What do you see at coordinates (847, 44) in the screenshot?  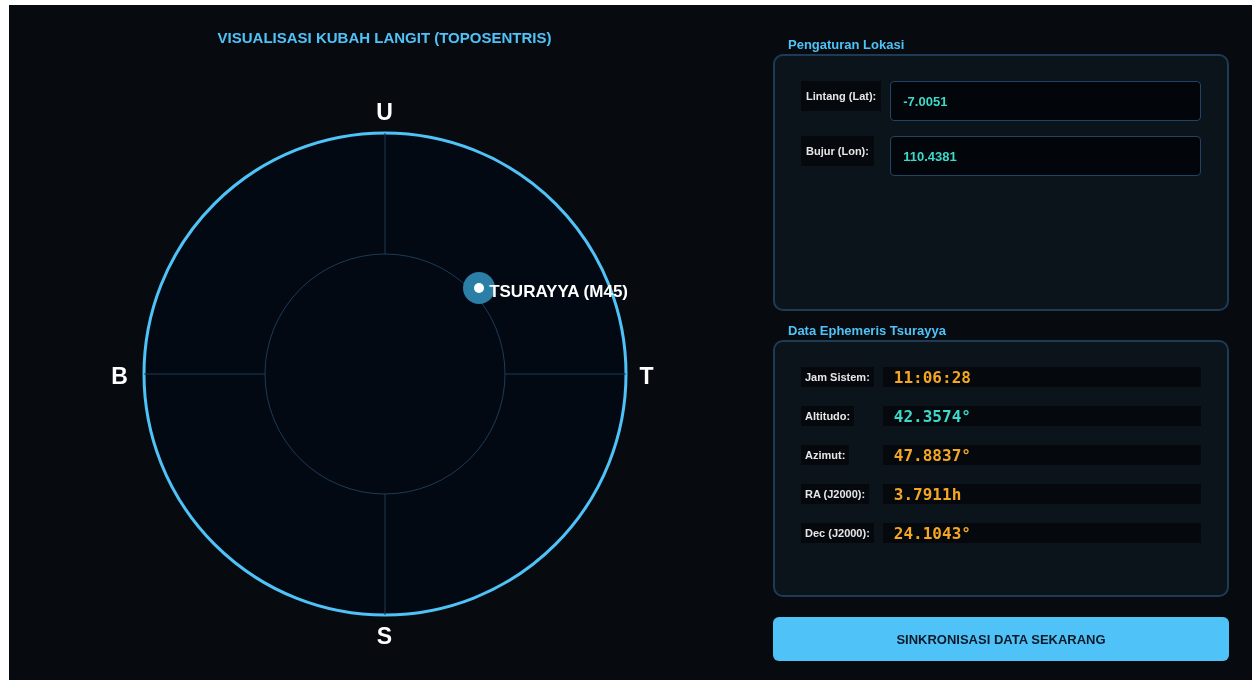 I see `section-heading: Pengaturan Lokasi` at bounding box center [847, 44].